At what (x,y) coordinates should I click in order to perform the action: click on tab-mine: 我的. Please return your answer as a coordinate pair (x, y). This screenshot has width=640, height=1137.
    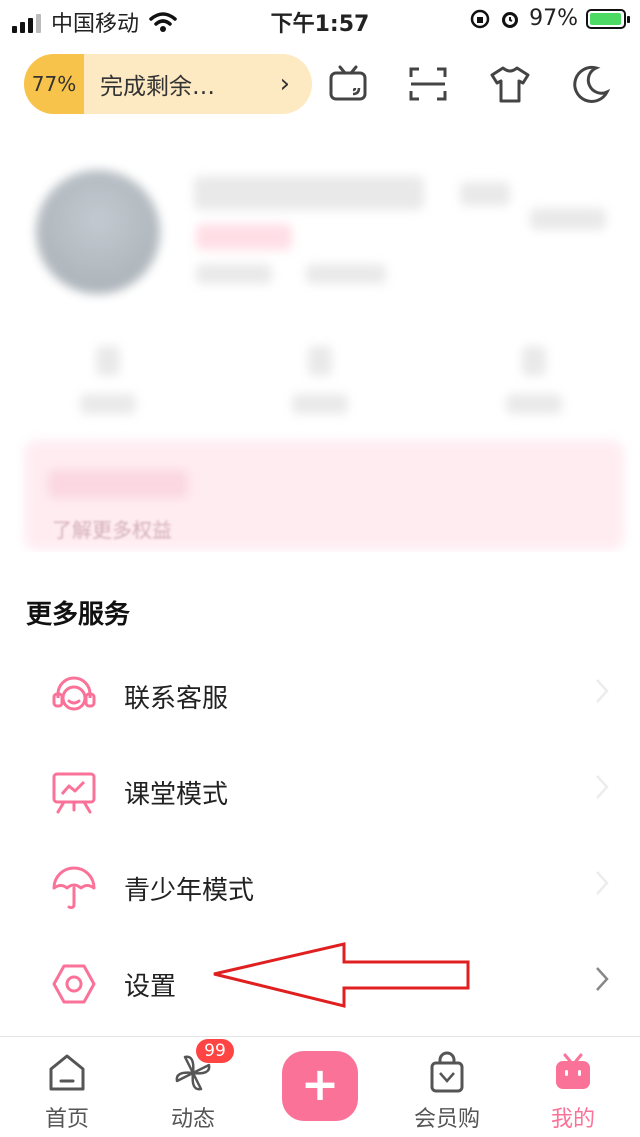
    Looking at the image, I should click on (573, 1087).